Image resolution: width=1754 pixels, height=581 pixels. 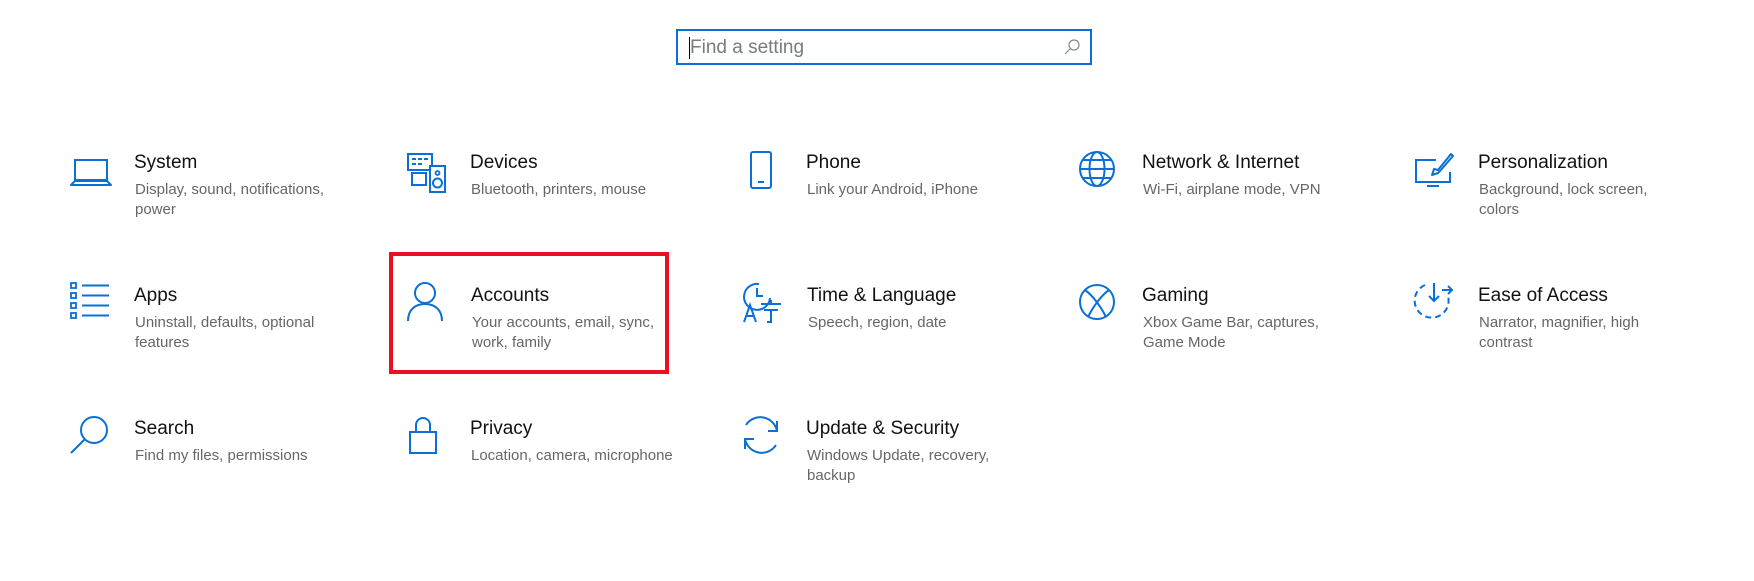 What do you see at coordinates (892, 206) in the screenshot?
I see `category-phone: Phone Link your Android, iPhone` at bounding box center [892, 206].